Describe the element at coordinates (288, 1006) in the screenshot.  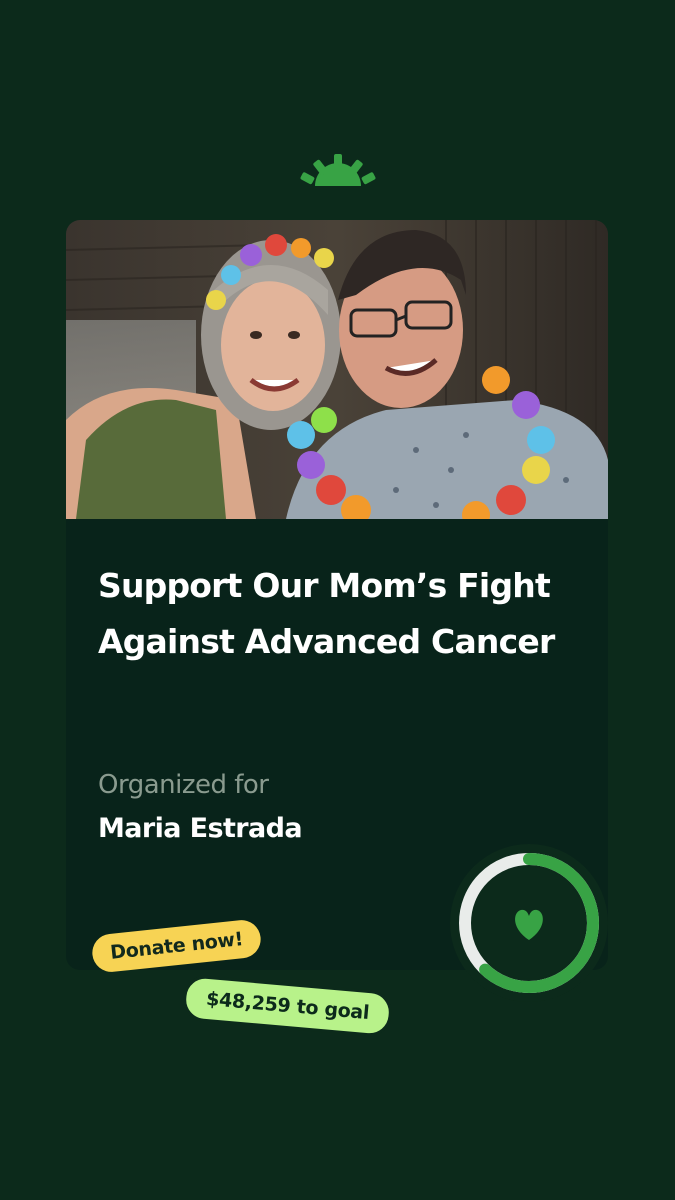
I see `goal-remaining-badge: $48,259 to goal` at that location.